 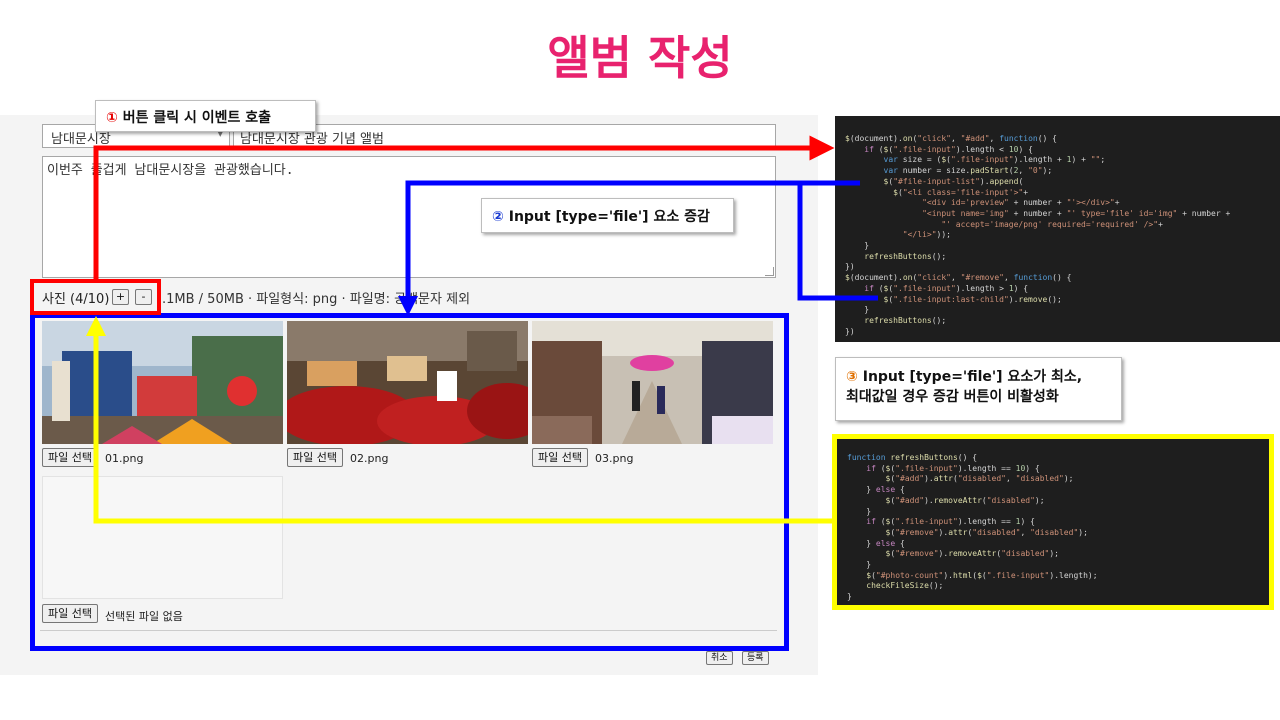 I want to click on refresh-code-highlight, so click(x=1053, y=522).